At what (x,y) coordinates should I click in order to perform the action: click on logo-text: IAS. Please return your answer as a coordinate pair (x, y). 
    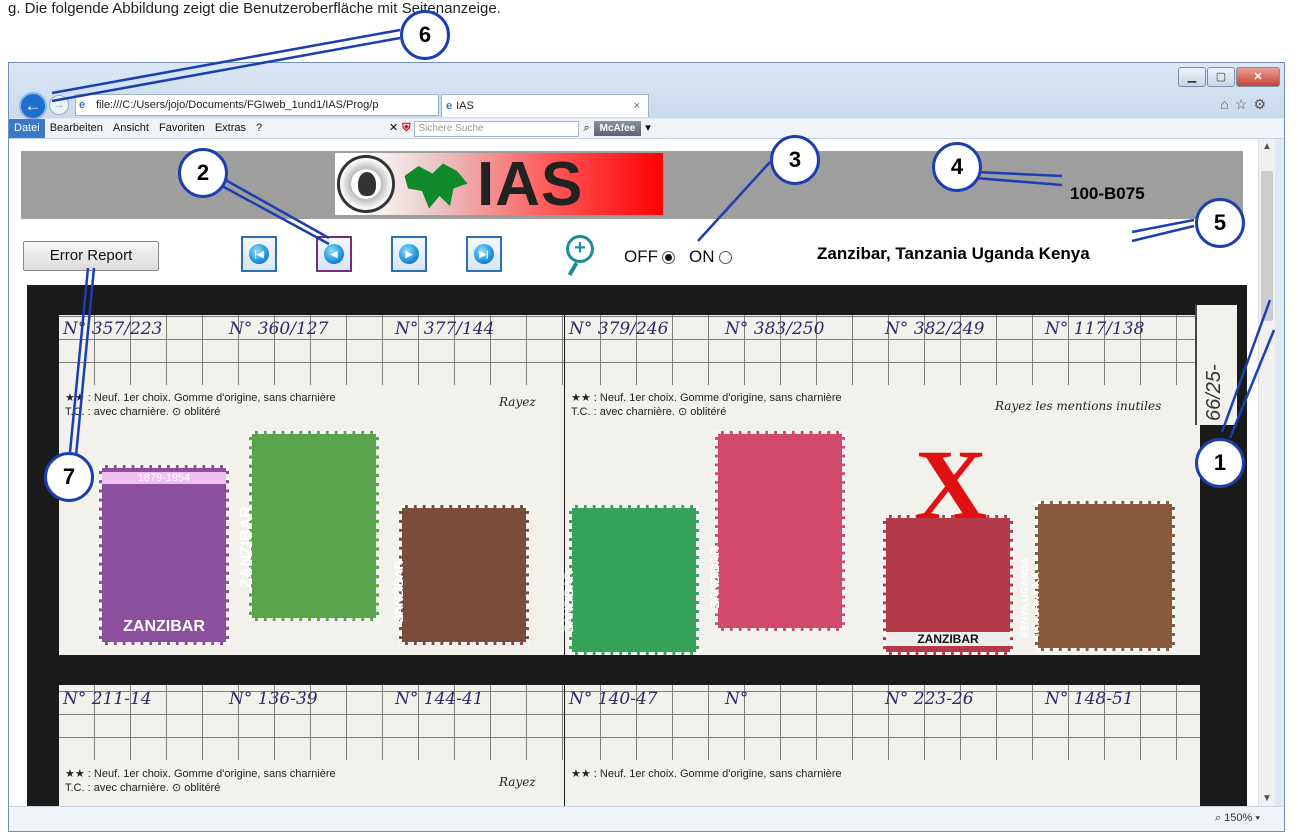
    Looking at the image, I should click on (530, 184).